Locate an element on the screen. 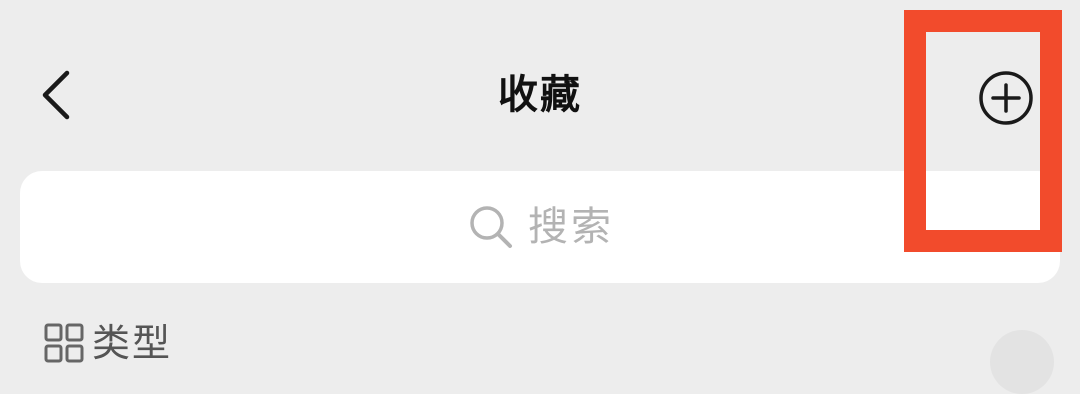  category-filter: 类型 is located at coordinates (108, 343).